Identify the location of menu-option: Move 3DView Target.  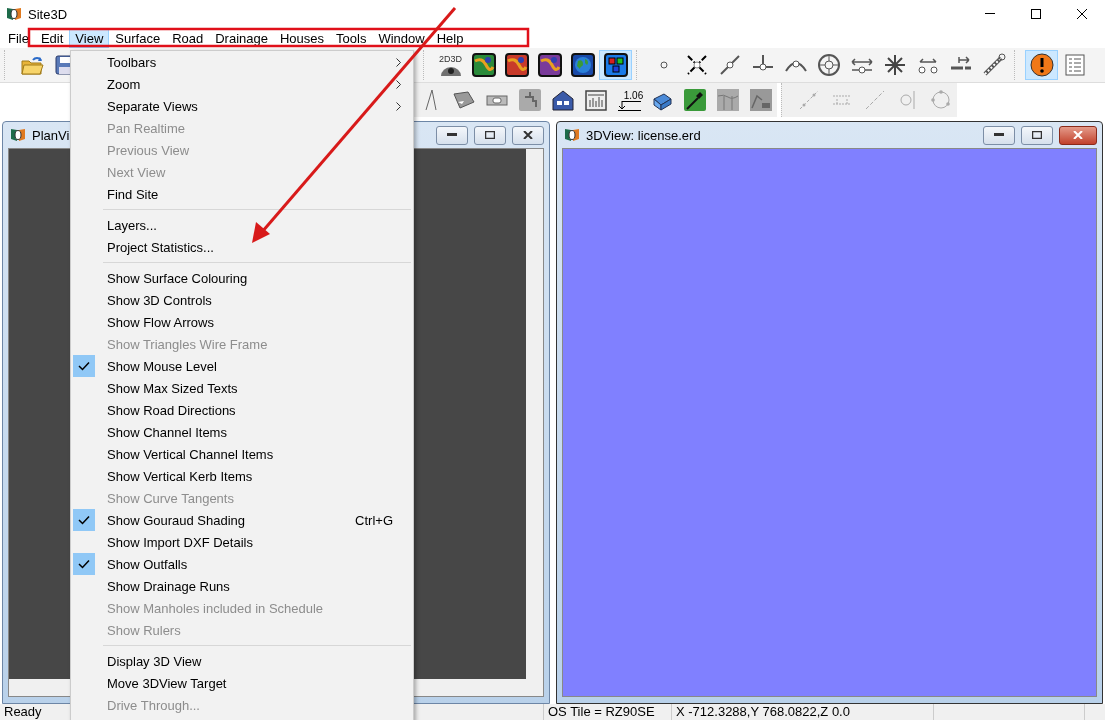
(243, 683).